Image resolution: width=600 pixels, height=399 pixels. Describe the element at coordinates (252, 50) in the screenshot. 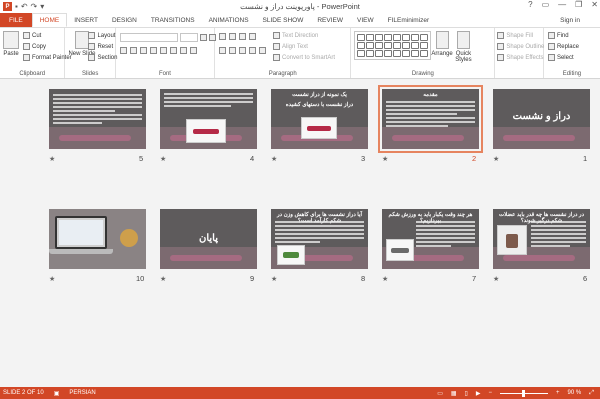

I see `justify-icon` at that location.